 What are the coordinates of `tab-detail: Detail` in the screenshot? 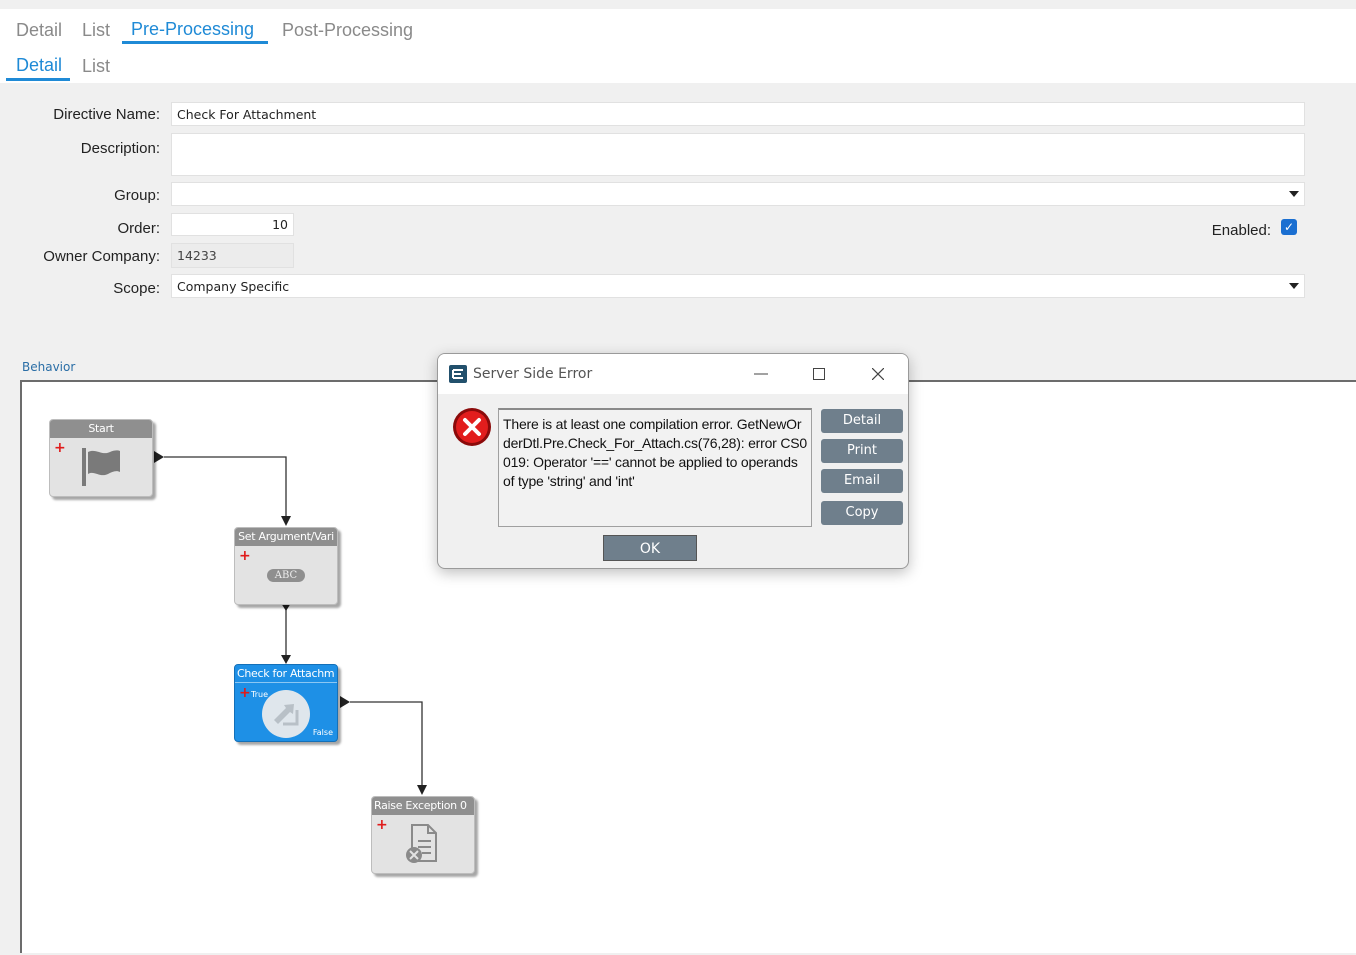 It's located at (39, 30).